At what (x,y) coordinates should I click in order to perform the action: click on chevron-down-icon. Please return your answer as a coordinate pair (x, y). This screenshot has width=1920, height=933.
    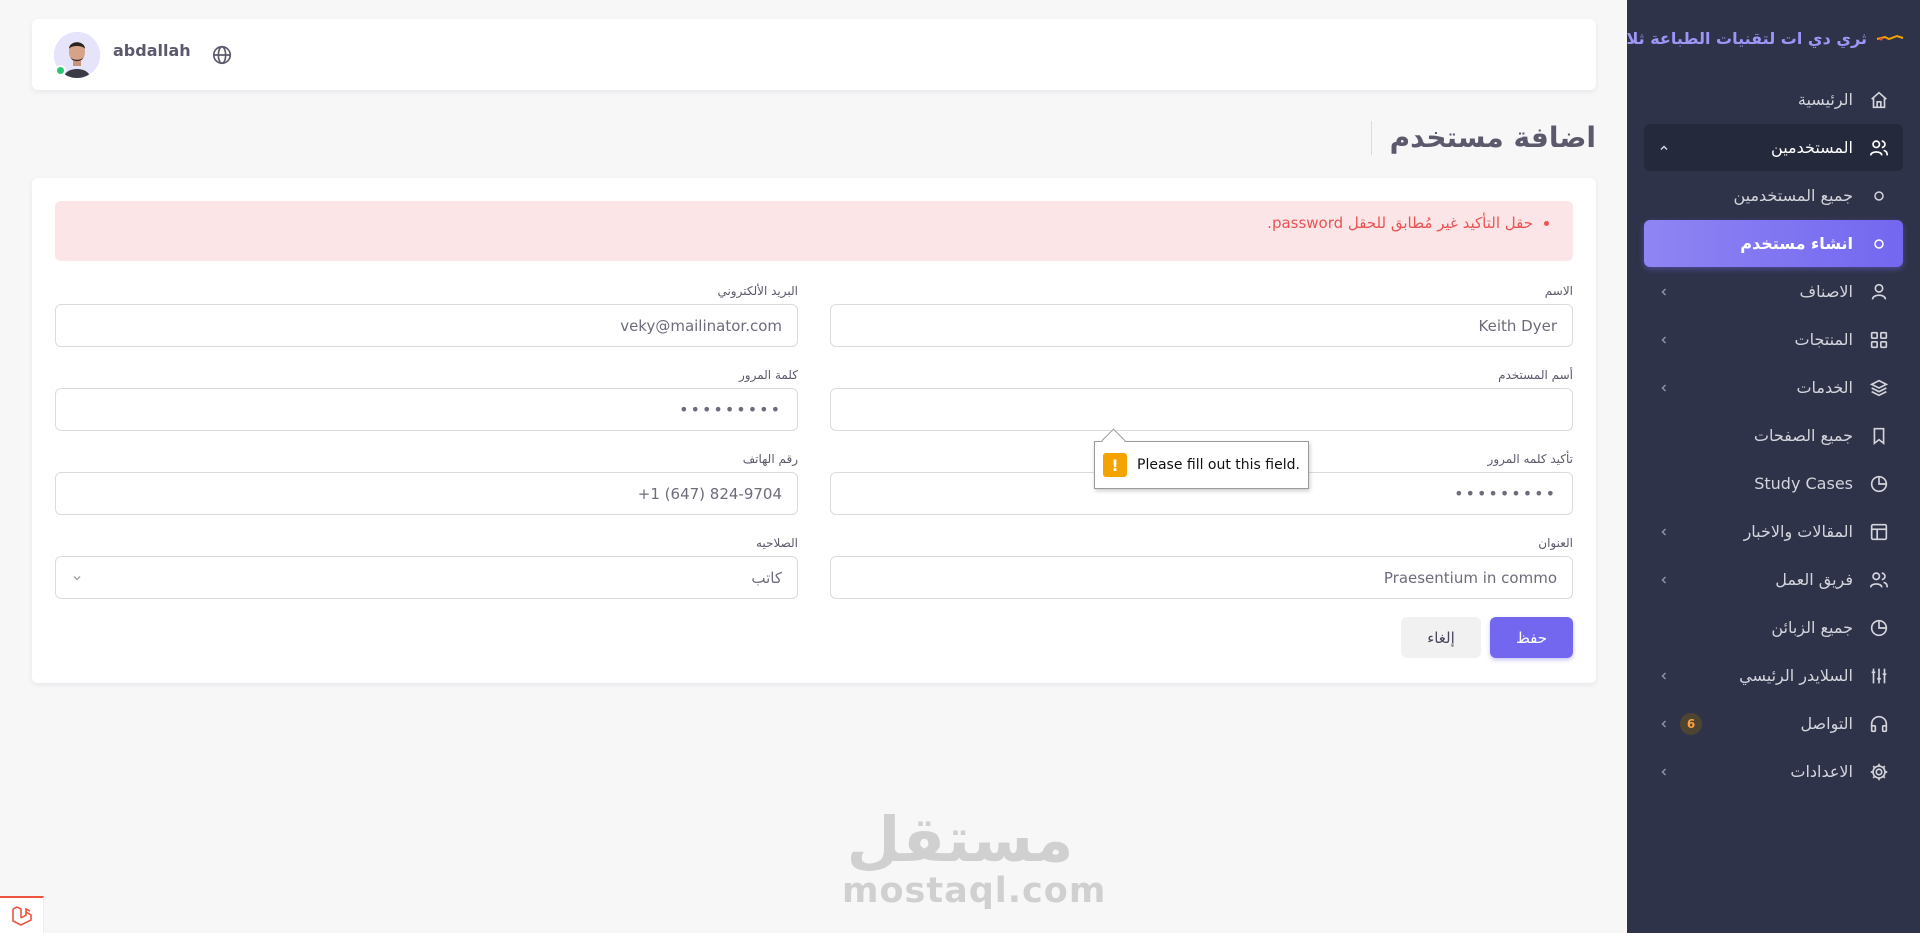
    Looking at the image, I should click on (77, 578).